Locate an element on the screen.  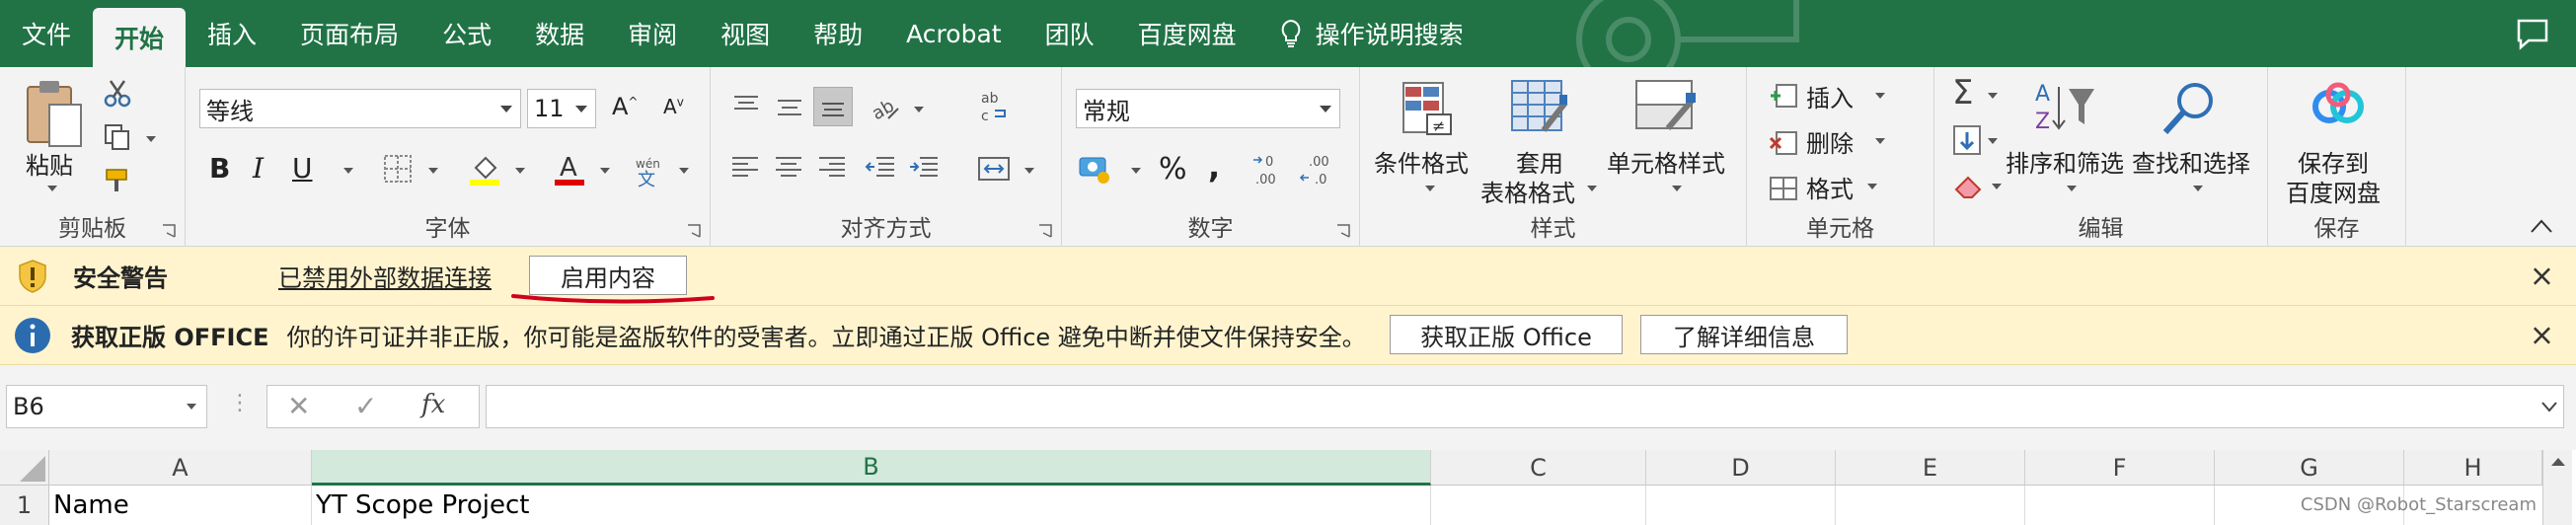
autosum-icon: Σ is located at coordinates (1962, 92).